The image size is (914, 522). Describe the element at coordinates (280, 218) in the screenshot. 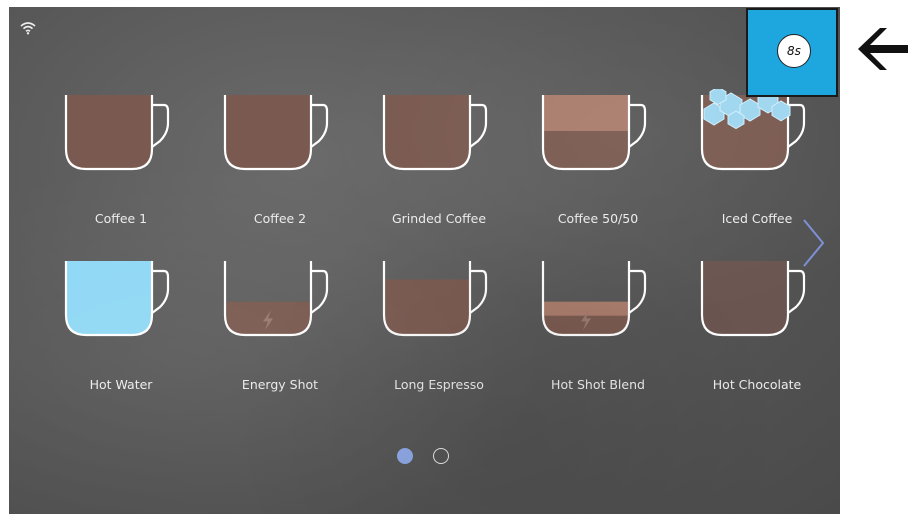

I see `drink-label: Coffee 2` at that location.